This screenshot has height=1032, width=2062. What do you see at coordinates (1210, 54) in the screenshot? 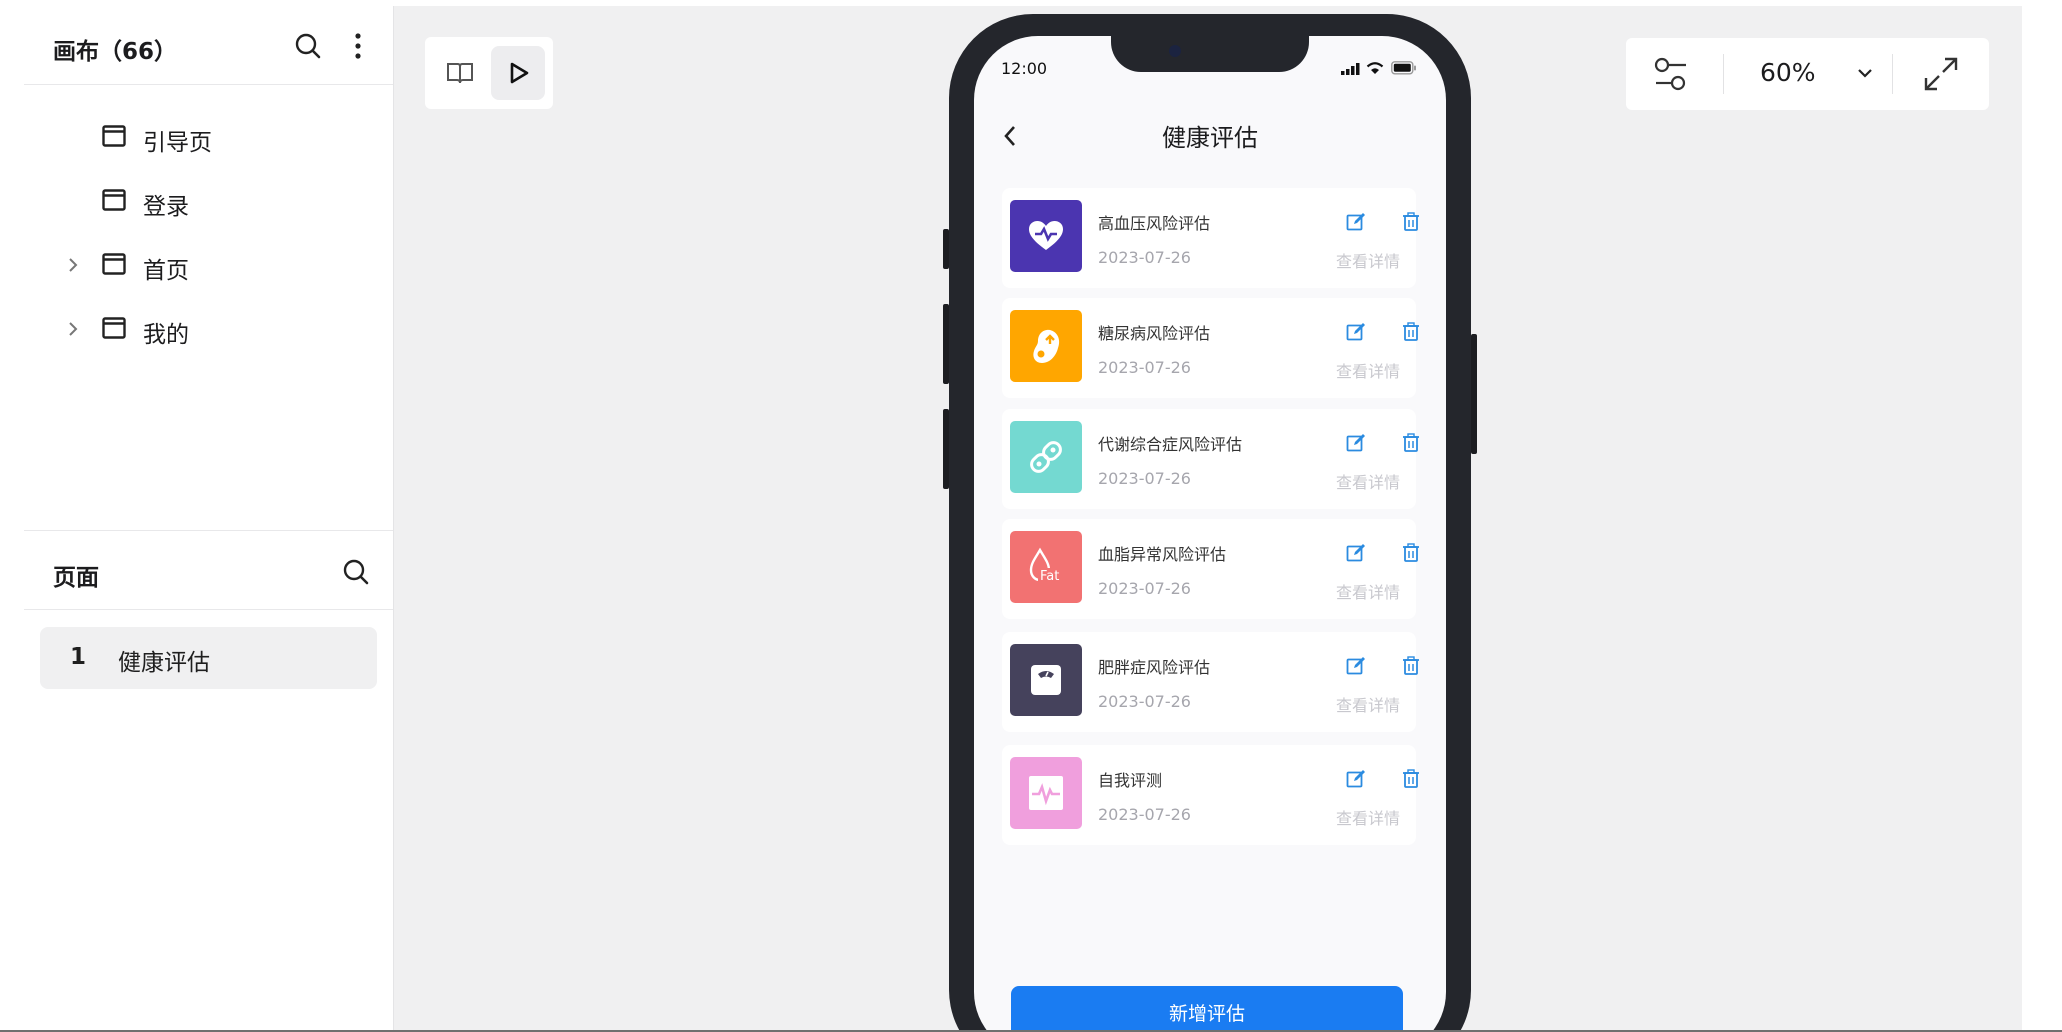
I see `phone-notch` at bounding box center [1210, 54].